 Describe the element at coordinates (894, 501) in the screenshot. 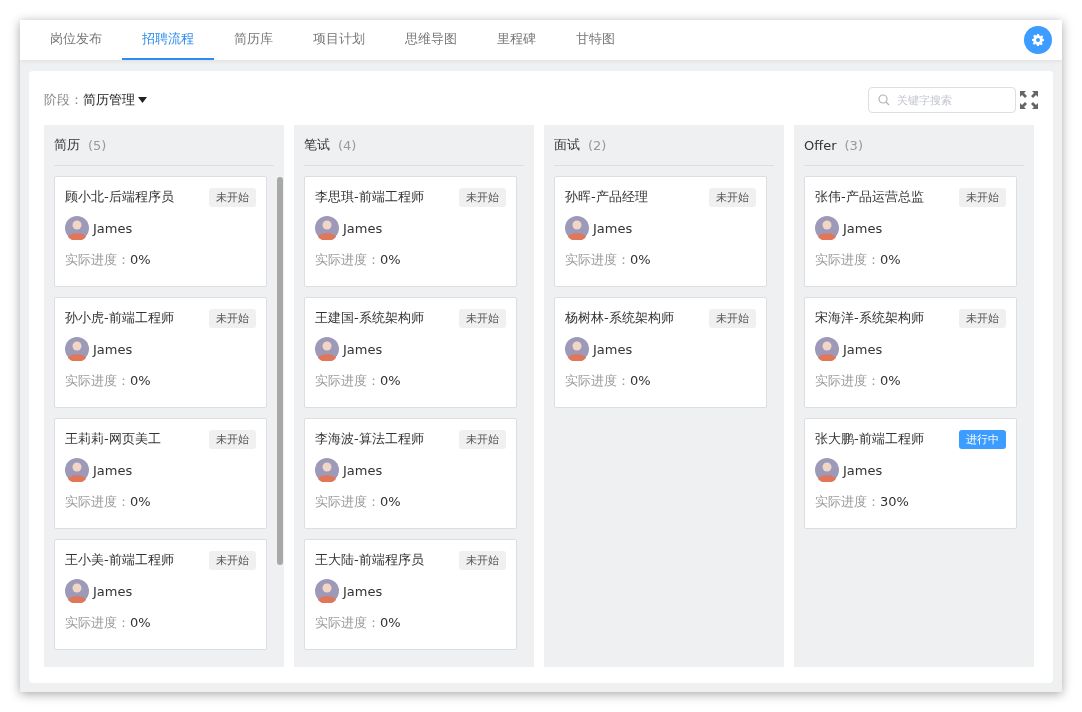

I see `progress-value: 30%` at that location.